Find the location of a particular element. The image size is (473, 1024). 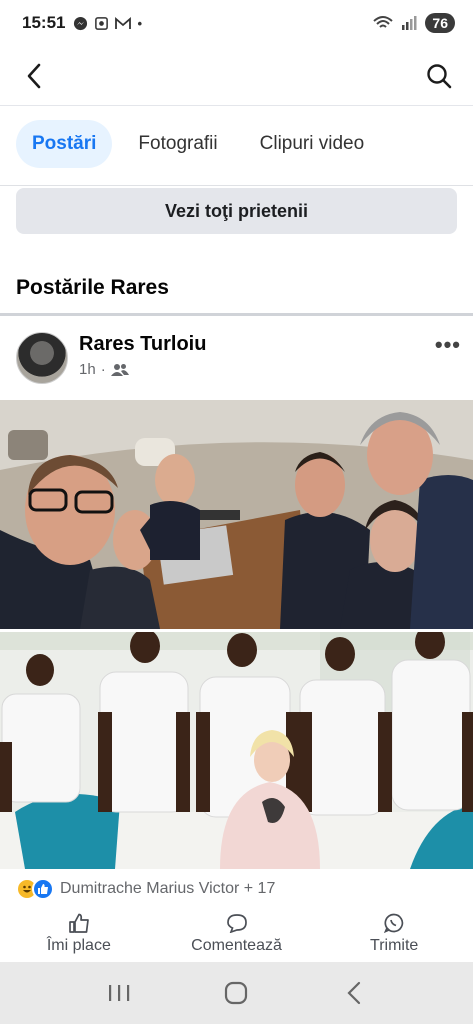

system-navigation-bar is located at coordinates (236, 993).